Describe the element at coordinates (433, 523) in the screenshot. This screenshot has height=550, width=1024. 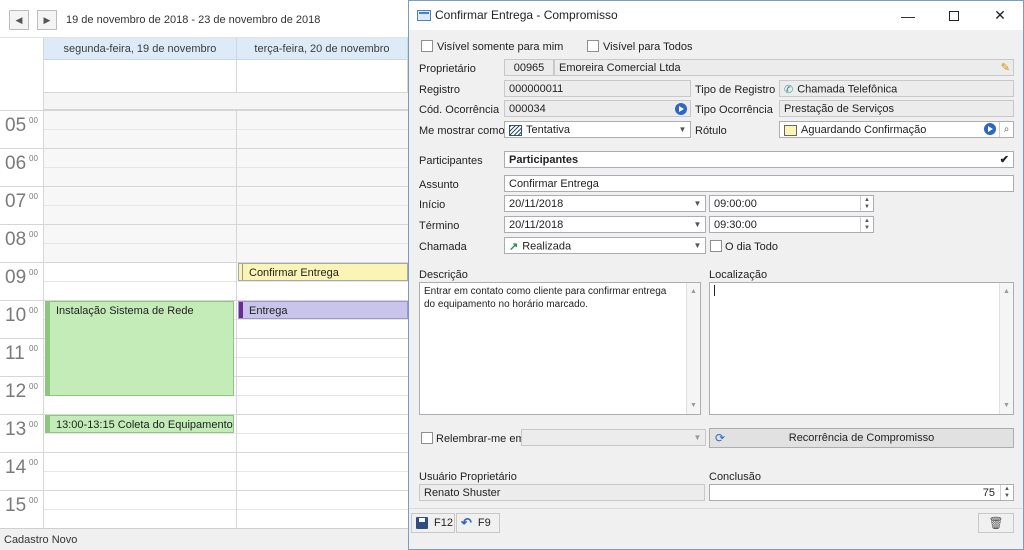
I see `save-button: F12` at that location.